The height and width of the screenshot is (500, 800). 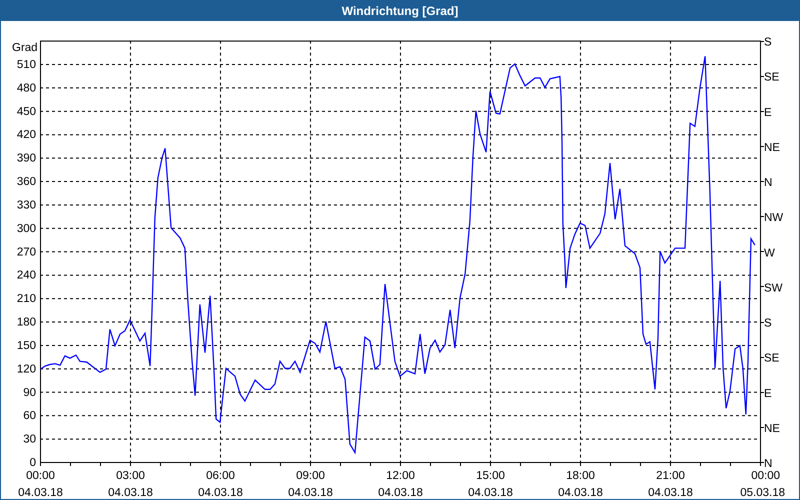 I want to click on x-axis-label: 18:00, so click(x=580, y=476).